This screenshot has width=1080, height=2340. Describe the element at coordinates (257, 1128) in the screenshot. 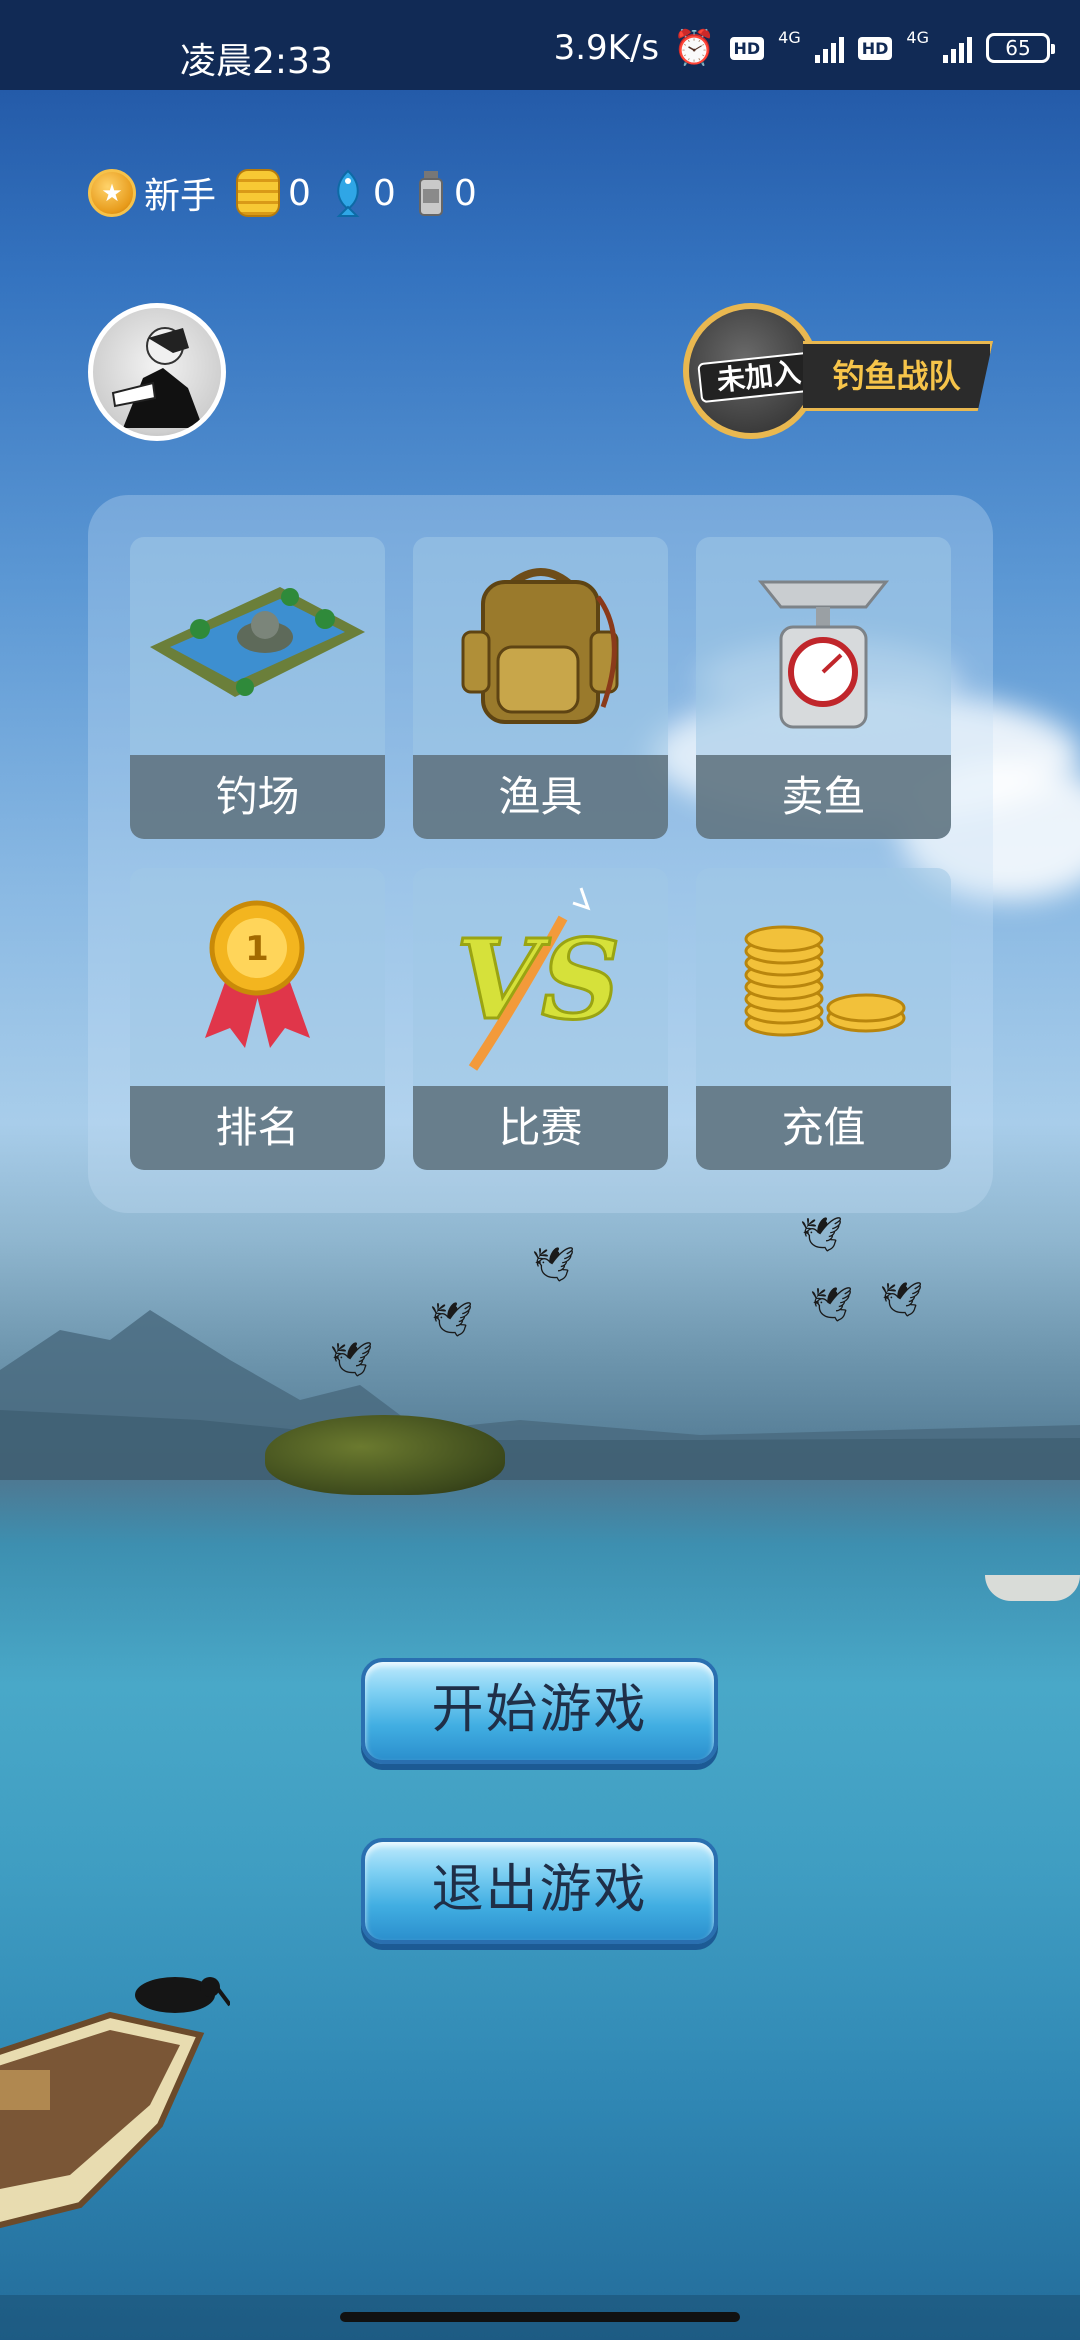

I see `tile-label: 排名` at that location.